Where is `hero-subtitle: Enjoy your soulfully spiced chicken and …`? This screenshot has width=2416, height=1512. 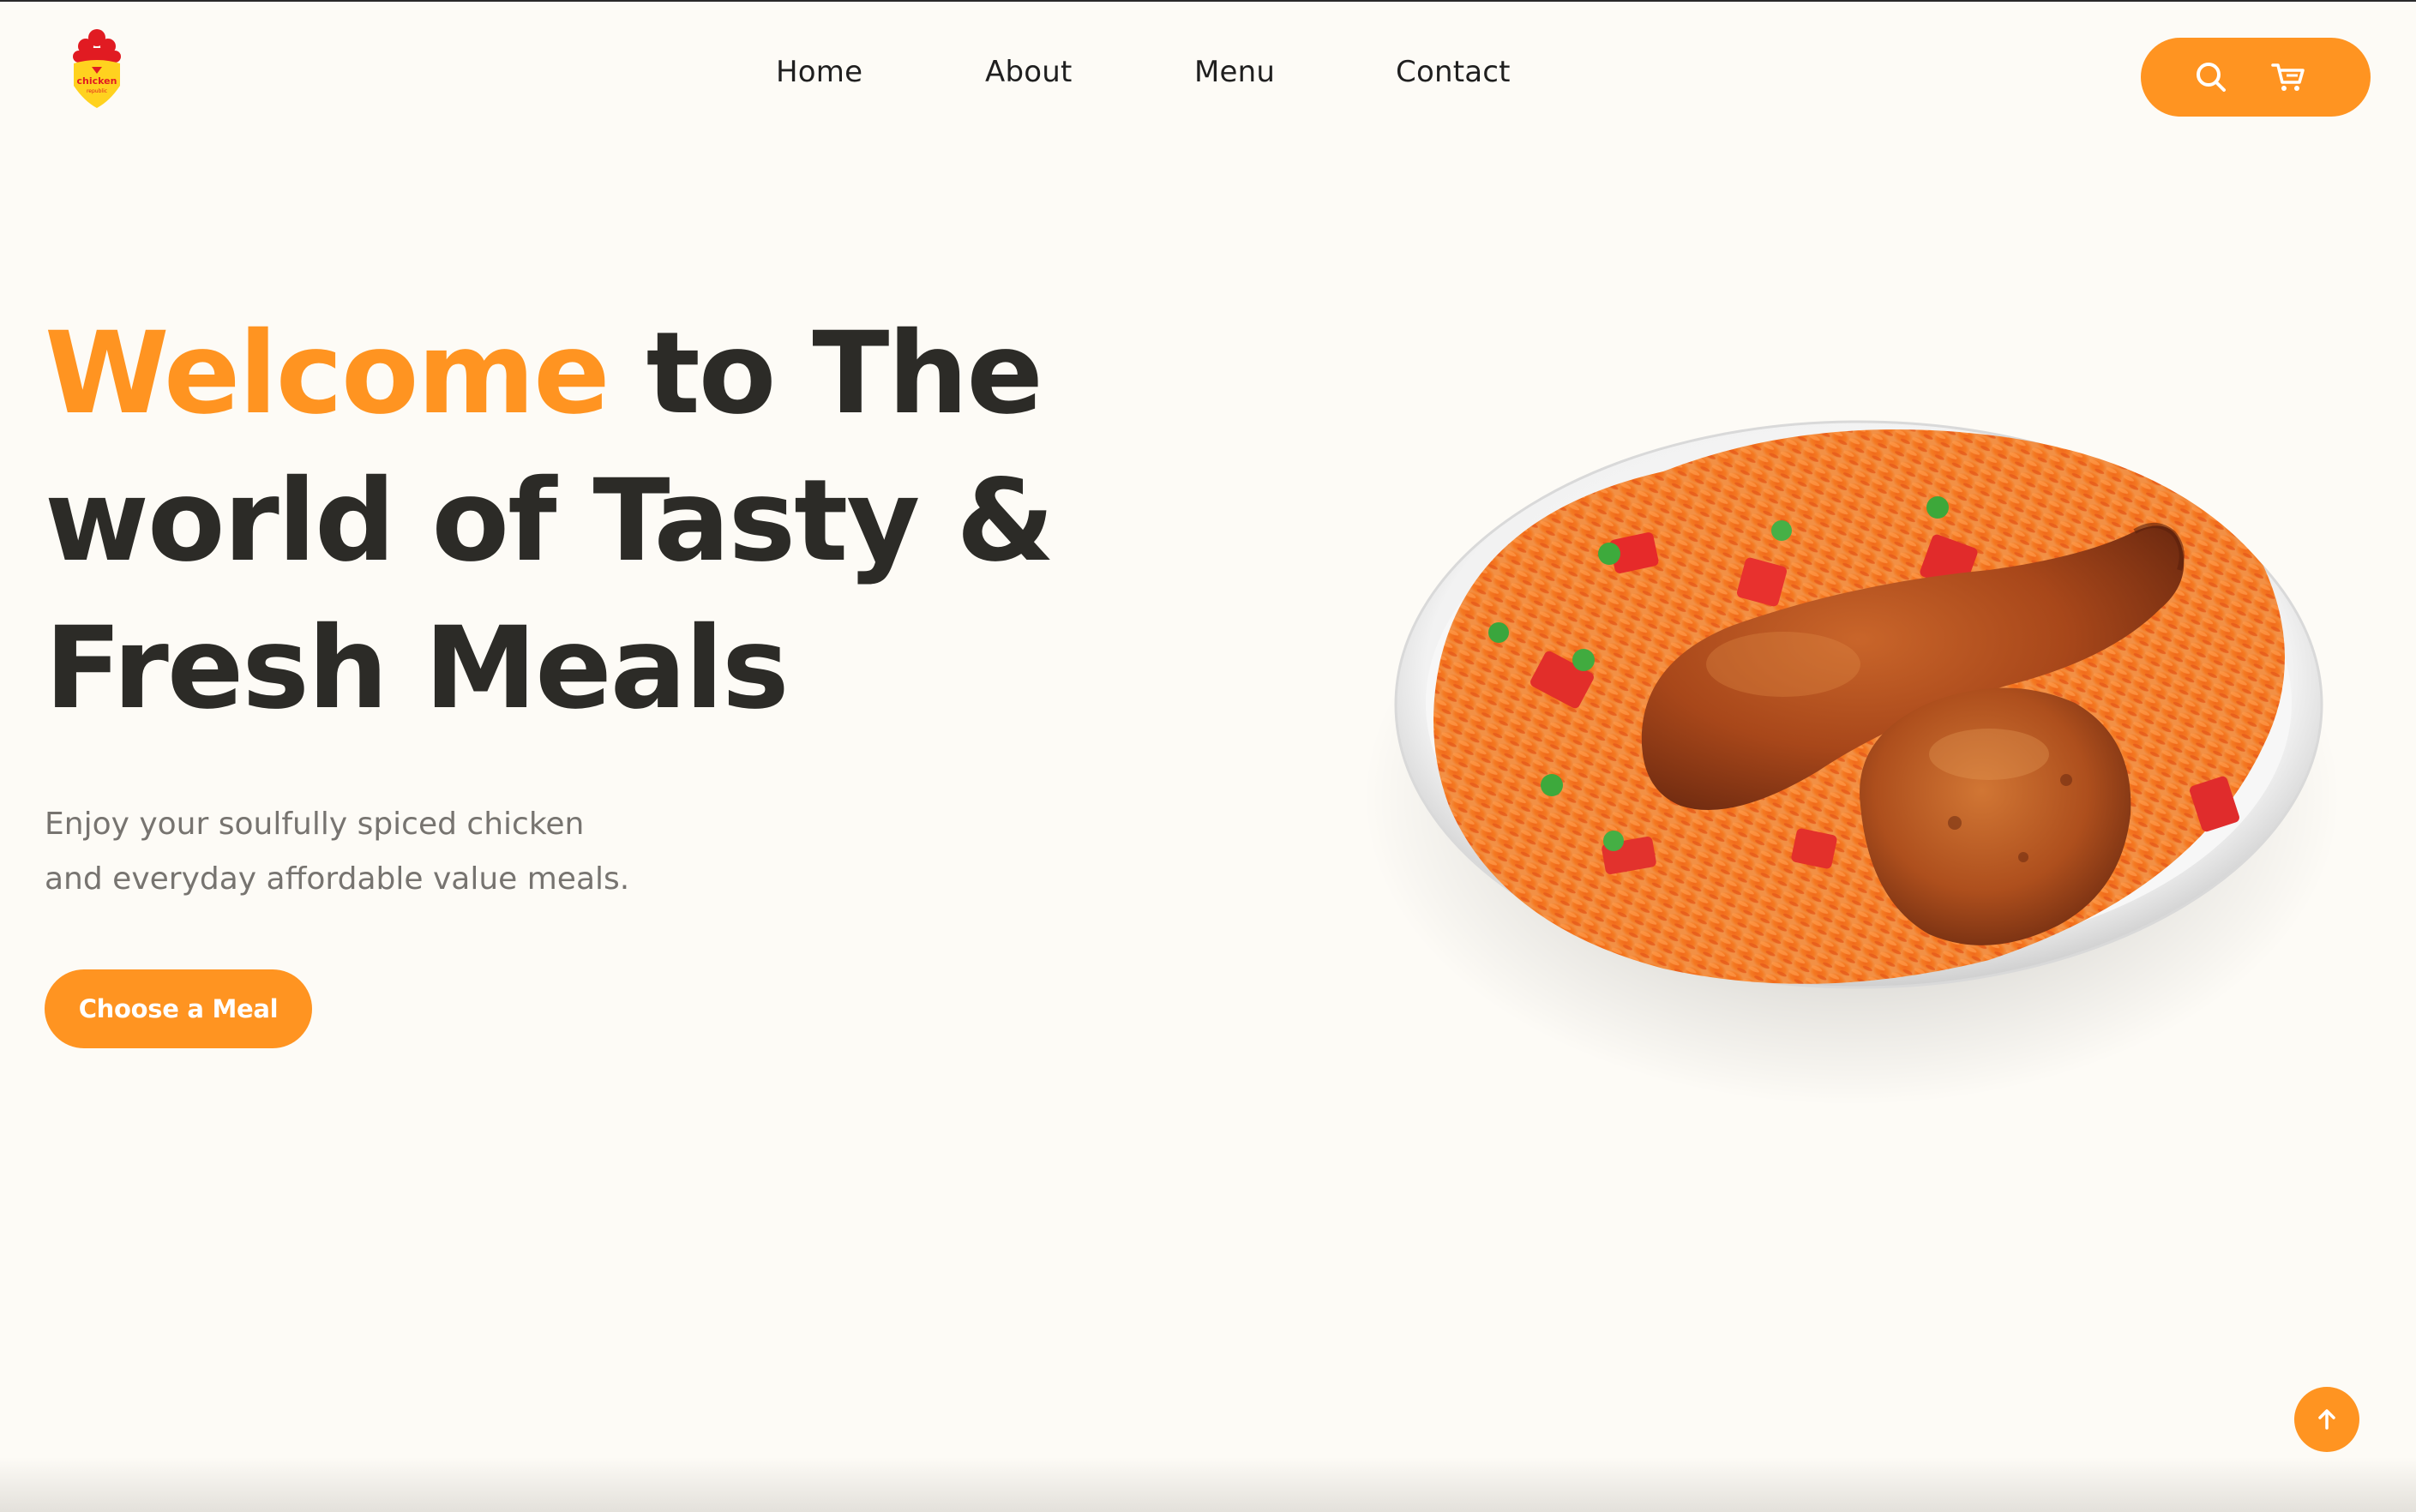
hero-subtitle: Enjoy your soulfully spiced chicken and … is located at coordinates (387, 852).